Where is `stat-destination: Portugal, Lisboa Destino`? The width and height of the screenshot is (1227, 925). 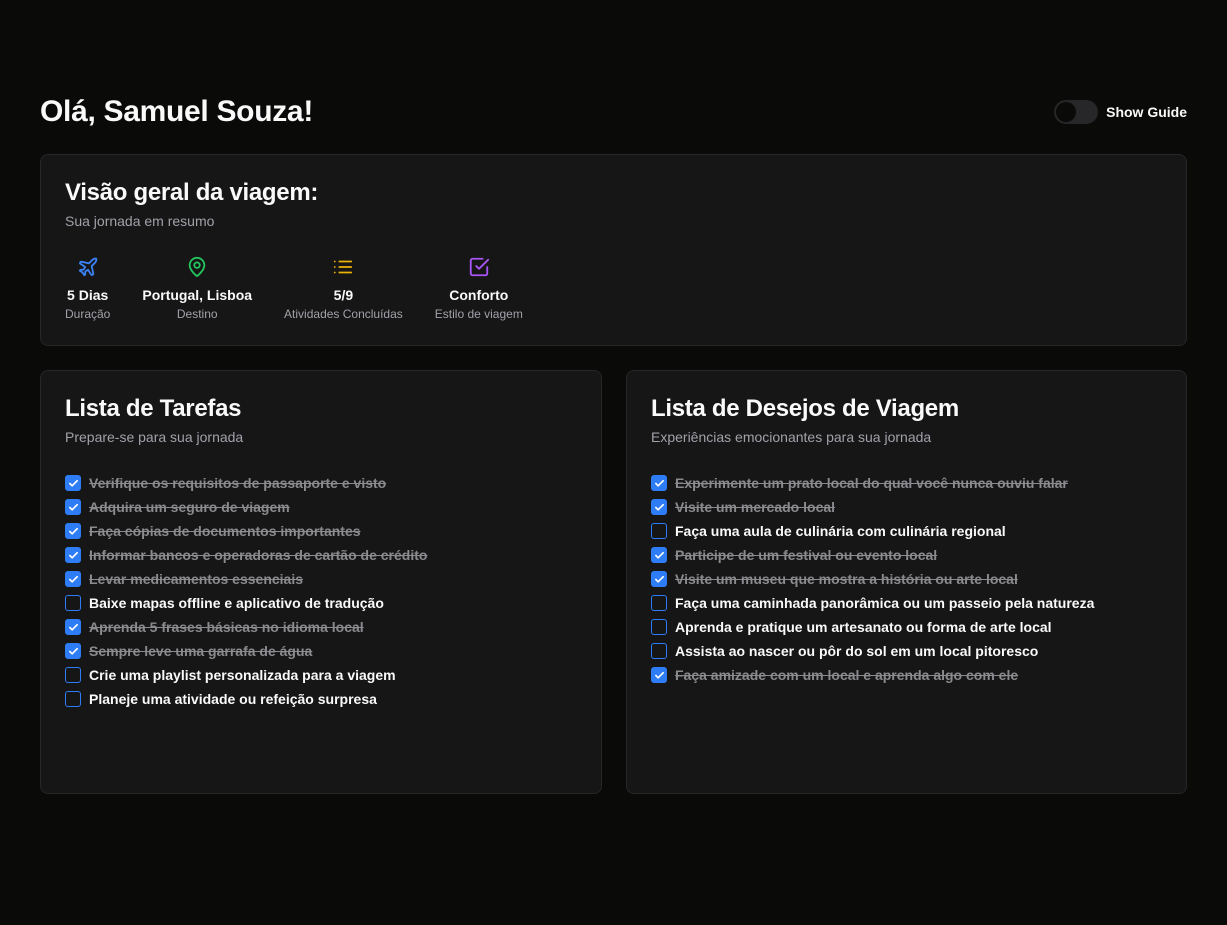 stat-destination: Portugal, Lisboa Destino is located at coordinates (197, 288).